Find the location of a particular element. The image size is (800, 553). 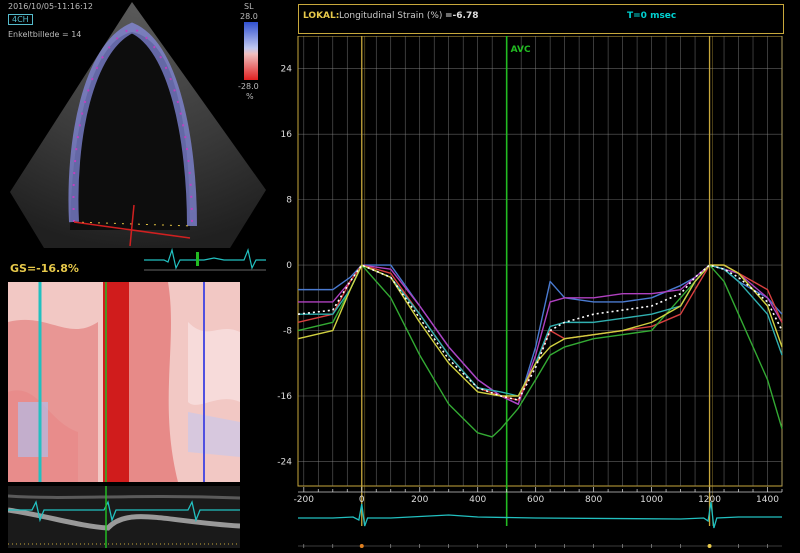

timestamp: 2016/10/05-11:16:12 is located at coordinates (50, 6).